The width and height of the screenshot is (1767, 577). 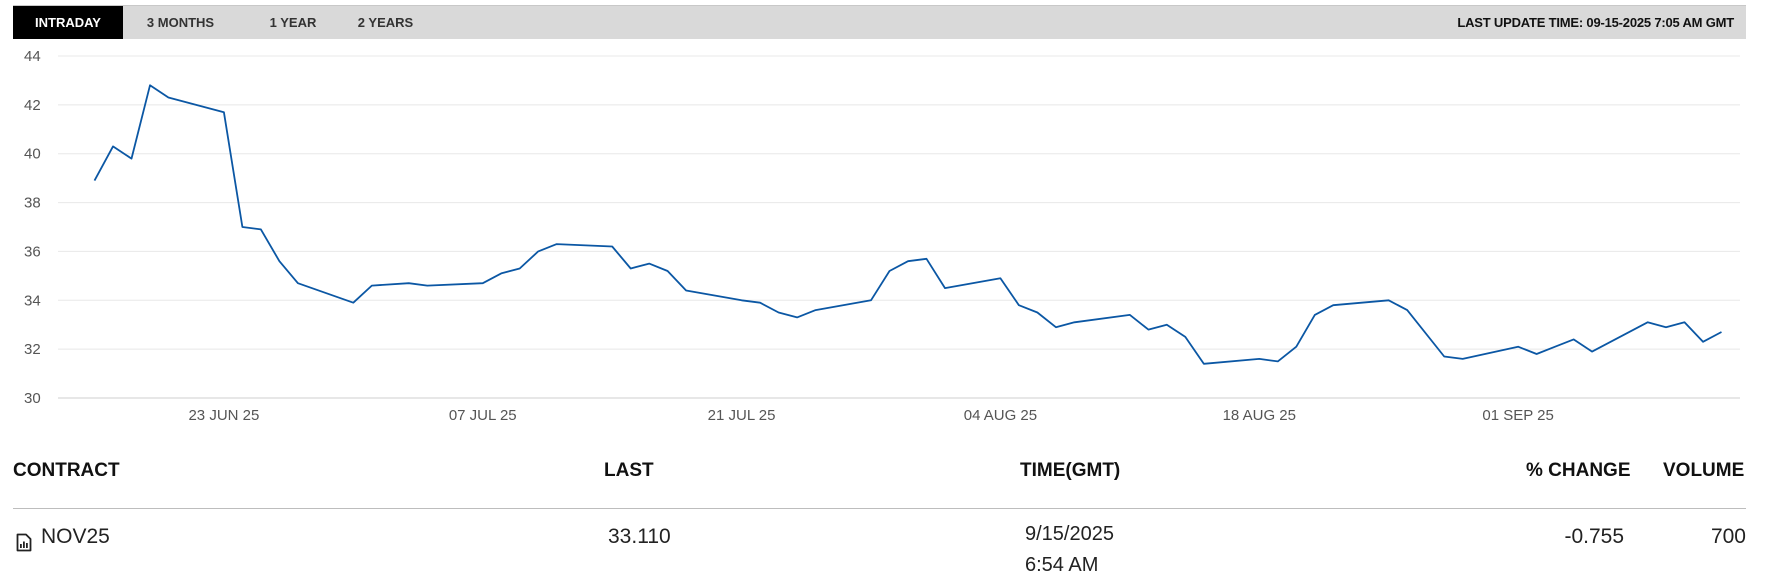 What do you see at coordinates (75, 537) in the screenshot?
I see `contract-name: NOV25` at bounding box center [75, 537].